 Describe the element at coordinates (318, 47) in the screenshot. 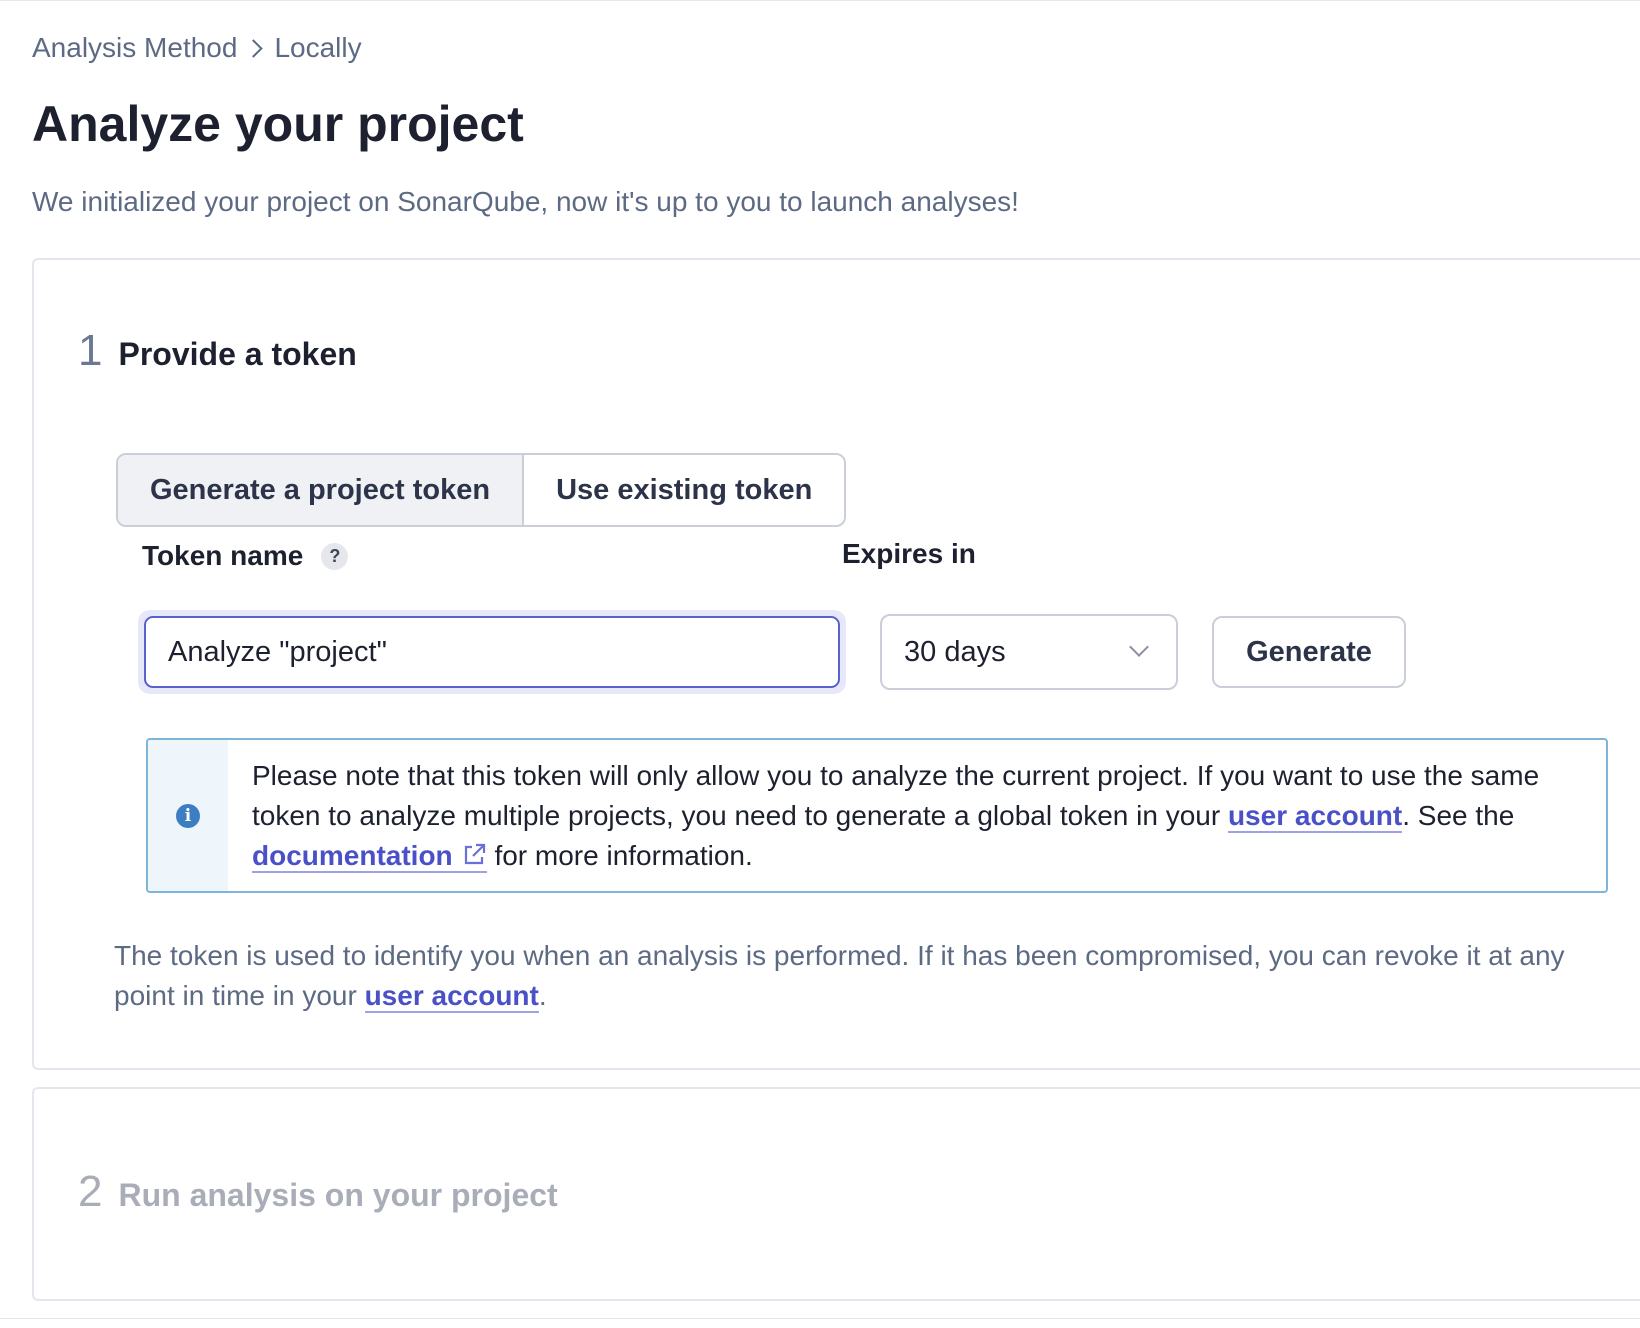

I see `breadcrumb-locally: Locally` at that location.